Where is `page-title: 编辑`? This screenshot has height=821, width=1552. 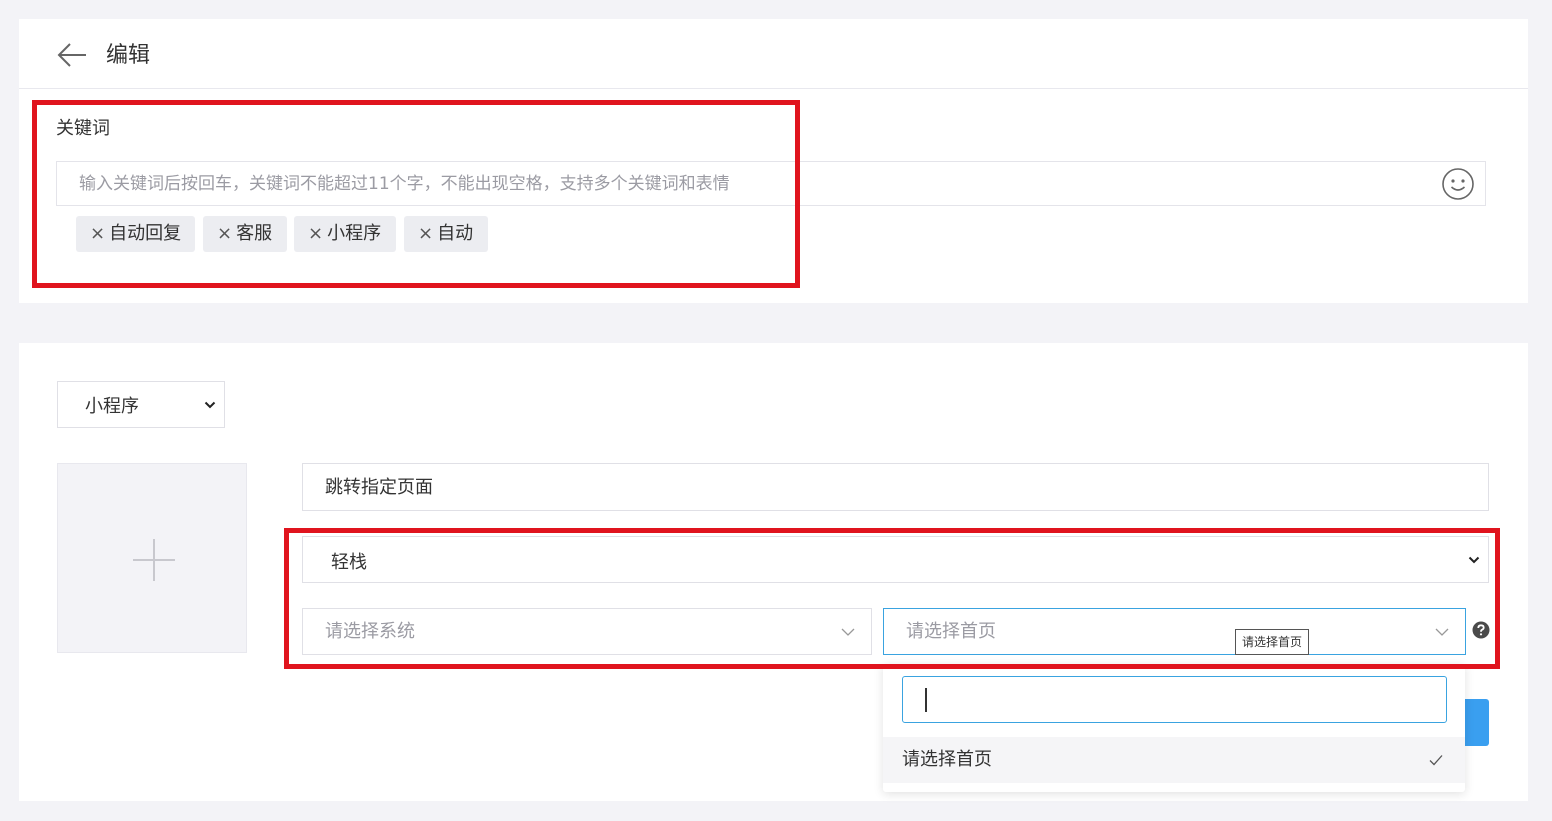 page-title: 编辑 is located at coordinates (128, 55).